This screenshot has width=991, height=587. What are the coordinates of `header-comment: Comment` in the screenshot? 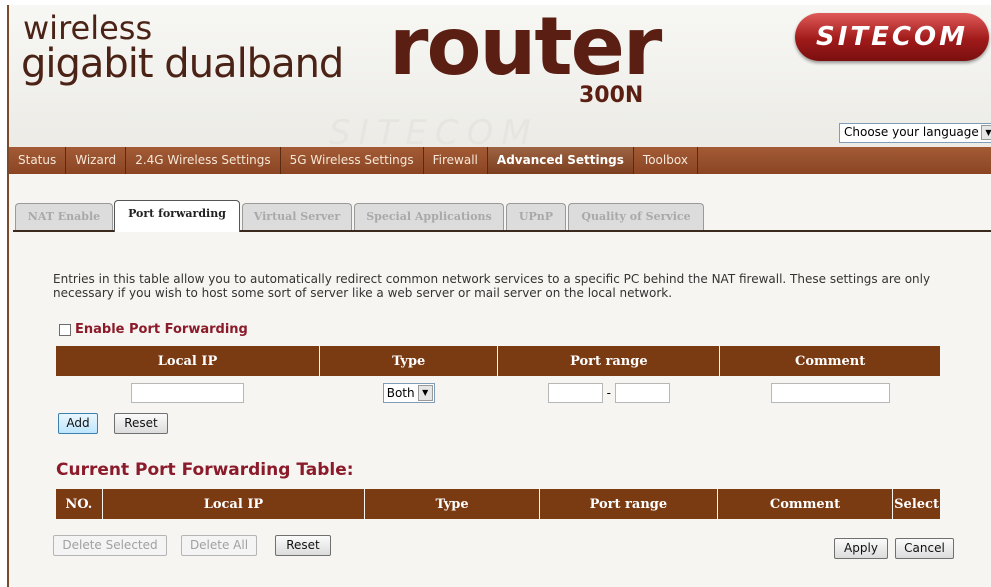 It's located at (830, 361).